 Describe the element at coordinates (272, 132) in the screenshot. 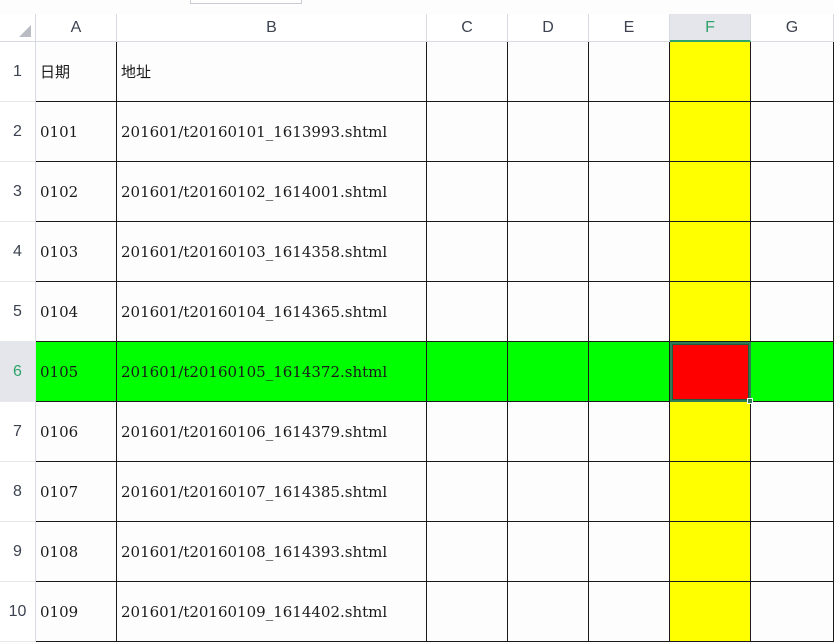

I see `cell-b2: 201601/t20160101_1613993.shtml` at that location.